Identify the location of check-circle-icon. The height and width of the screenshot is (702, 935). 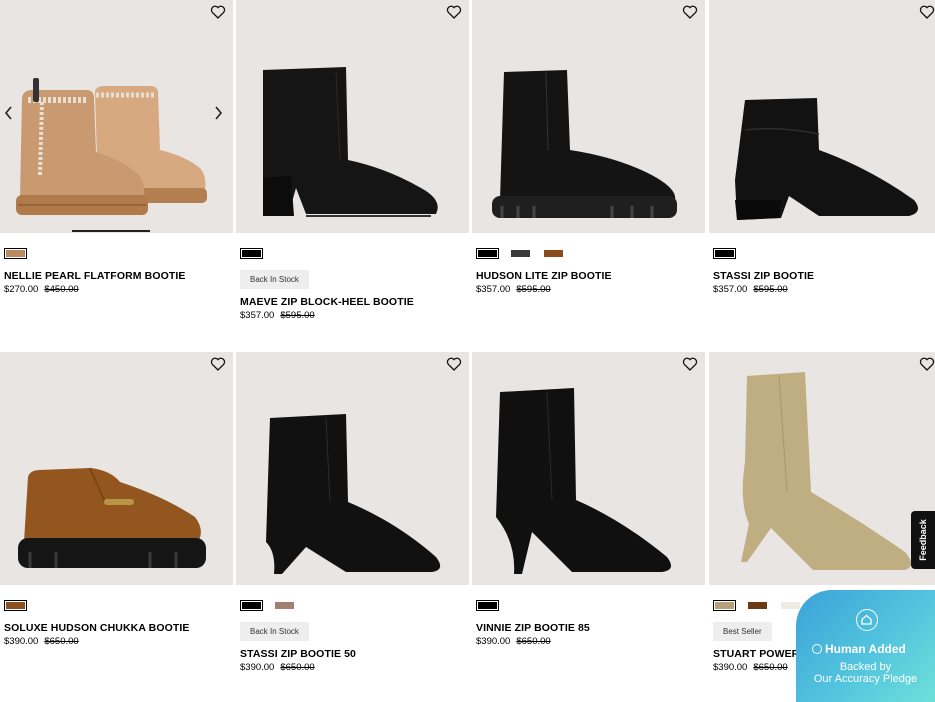
(817, 649).